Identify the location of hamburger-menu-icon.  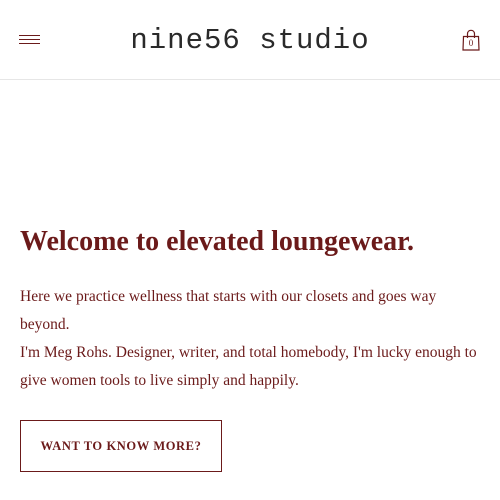
(30, 40).